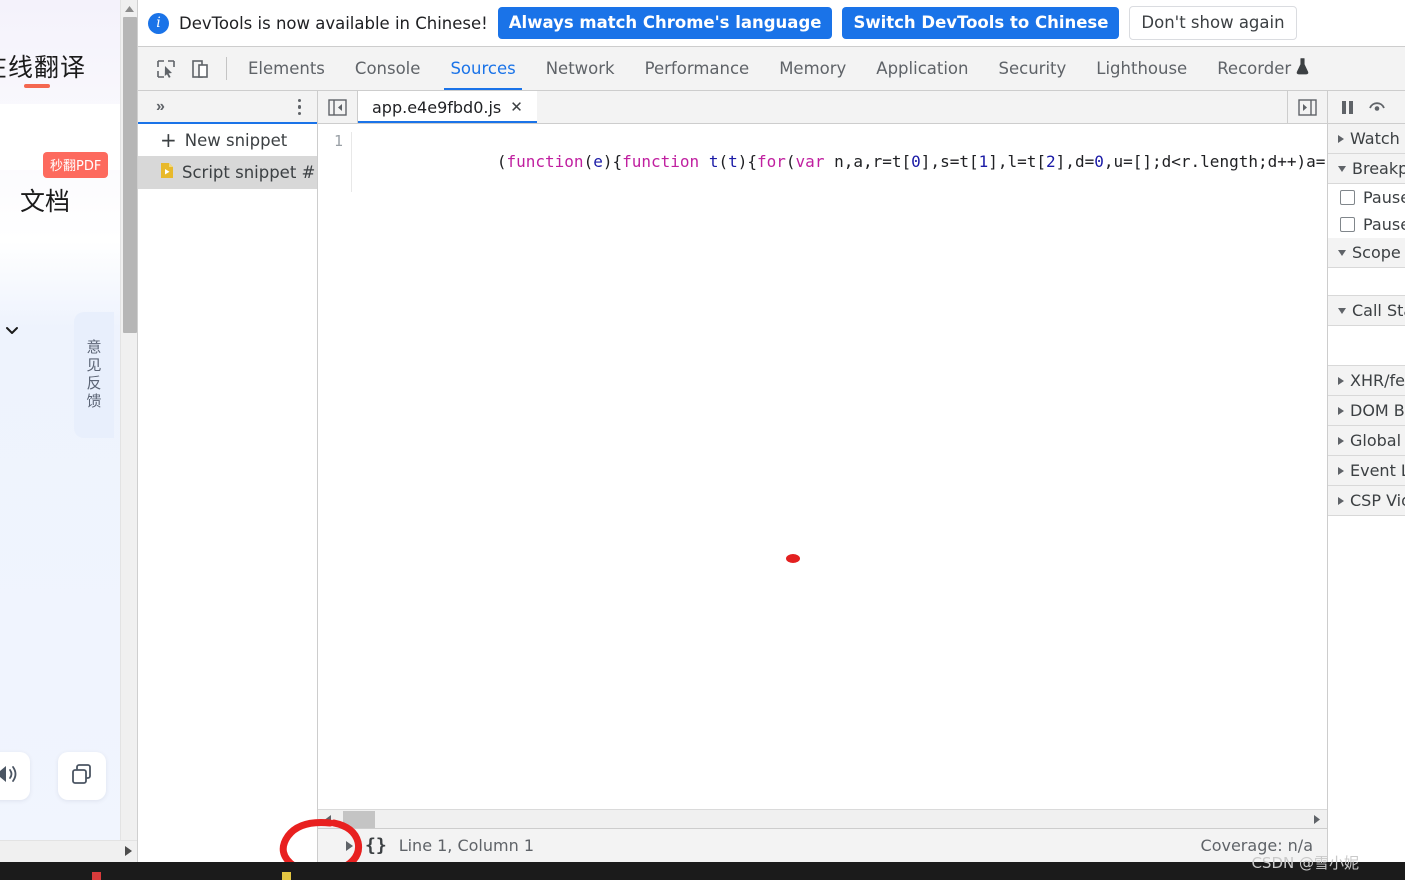 The width and height of the screenshot is (1405, 880). I want to click on section-label: XHR/fetch Breakpoints, so click(1377, 380).